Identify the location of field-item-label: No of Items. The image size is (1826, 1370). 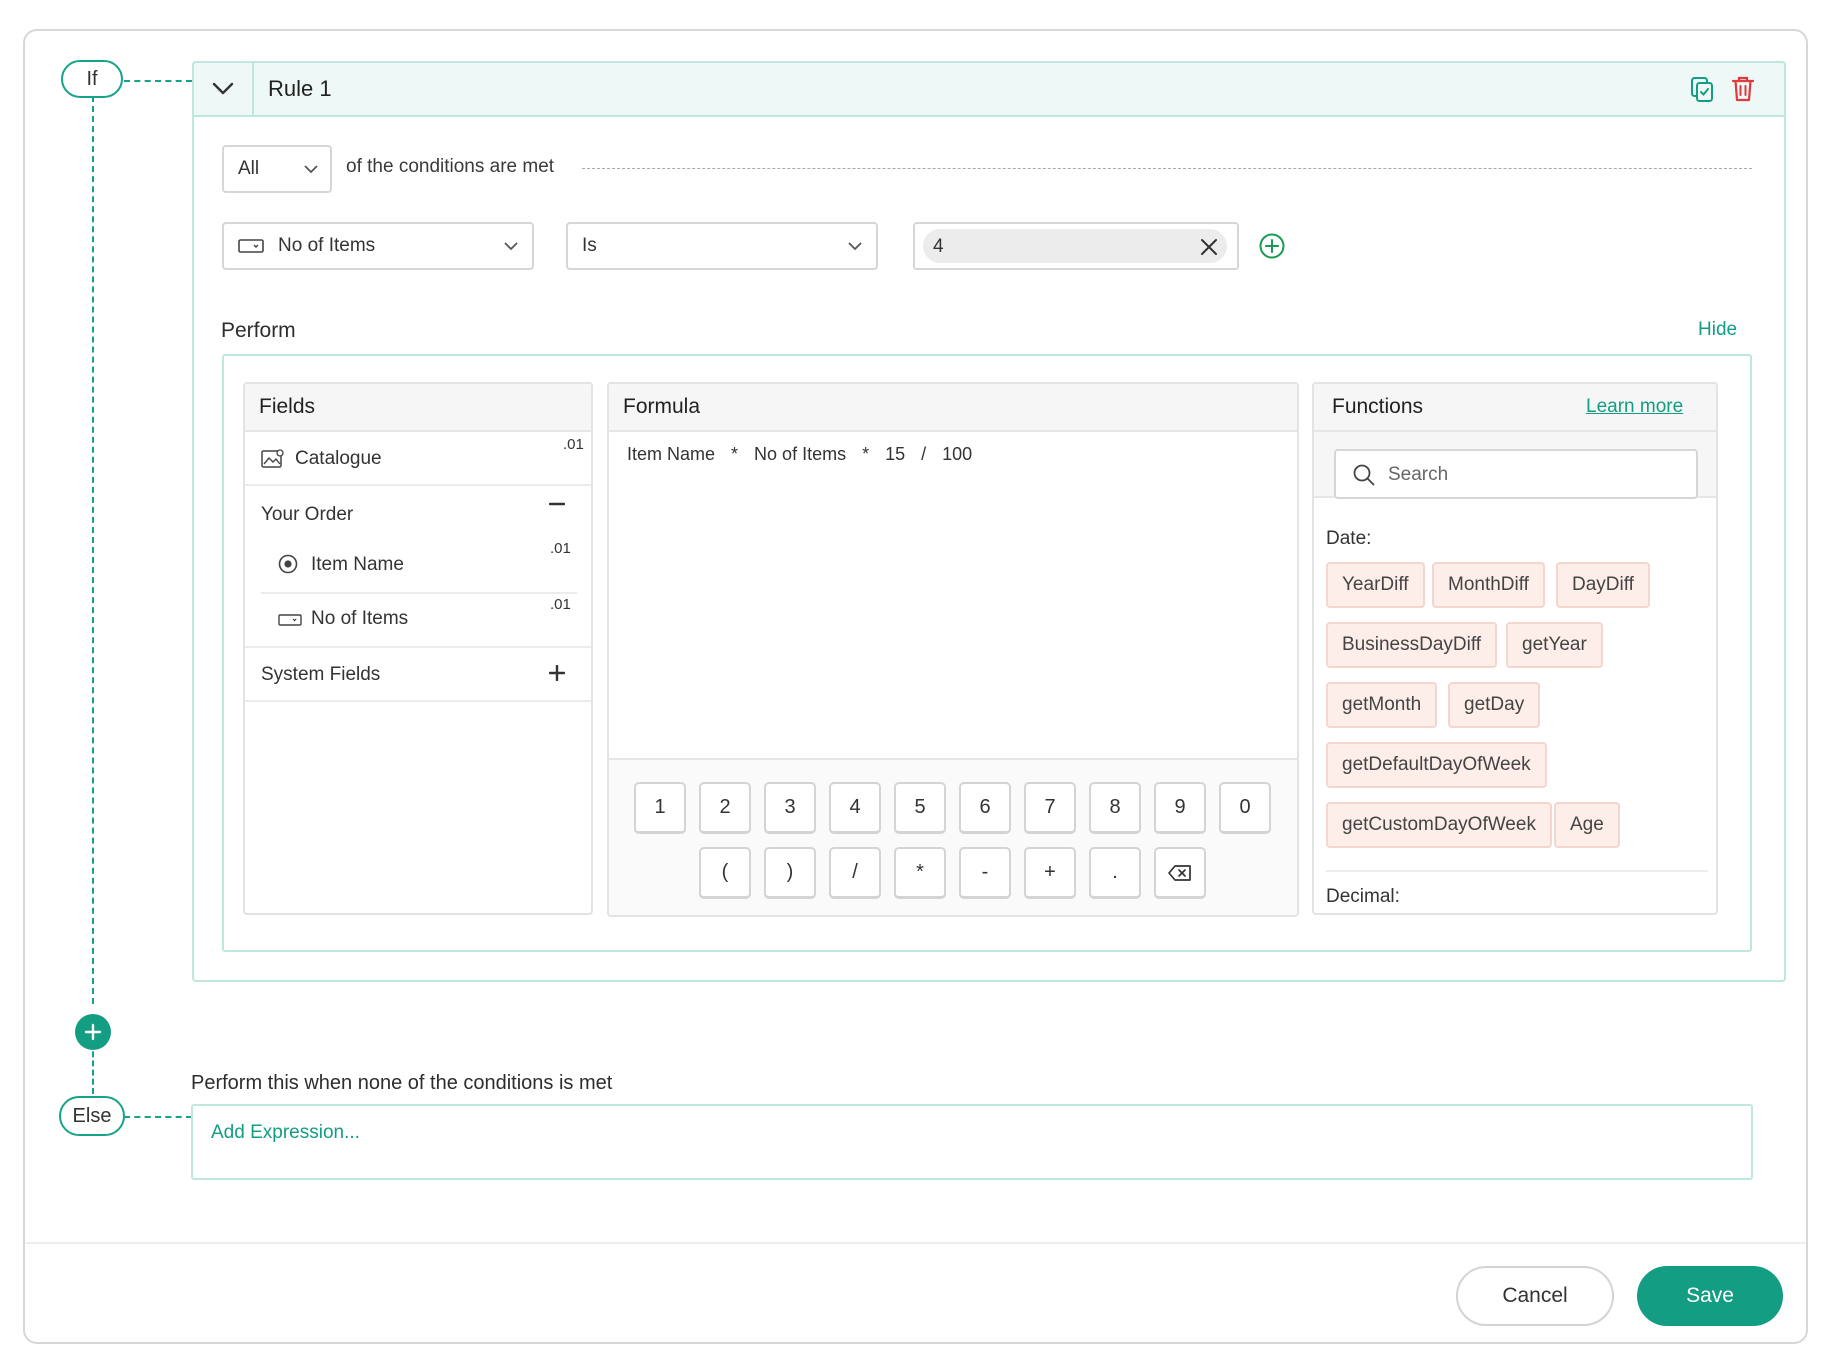
(360, 618).